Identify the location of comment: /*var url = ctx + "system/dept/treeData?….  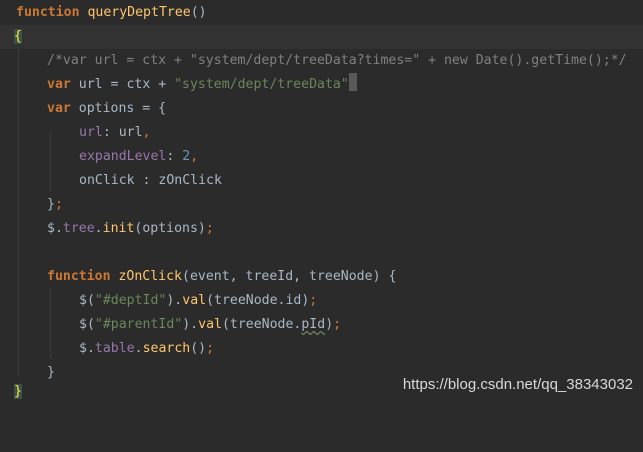
(337, 60).